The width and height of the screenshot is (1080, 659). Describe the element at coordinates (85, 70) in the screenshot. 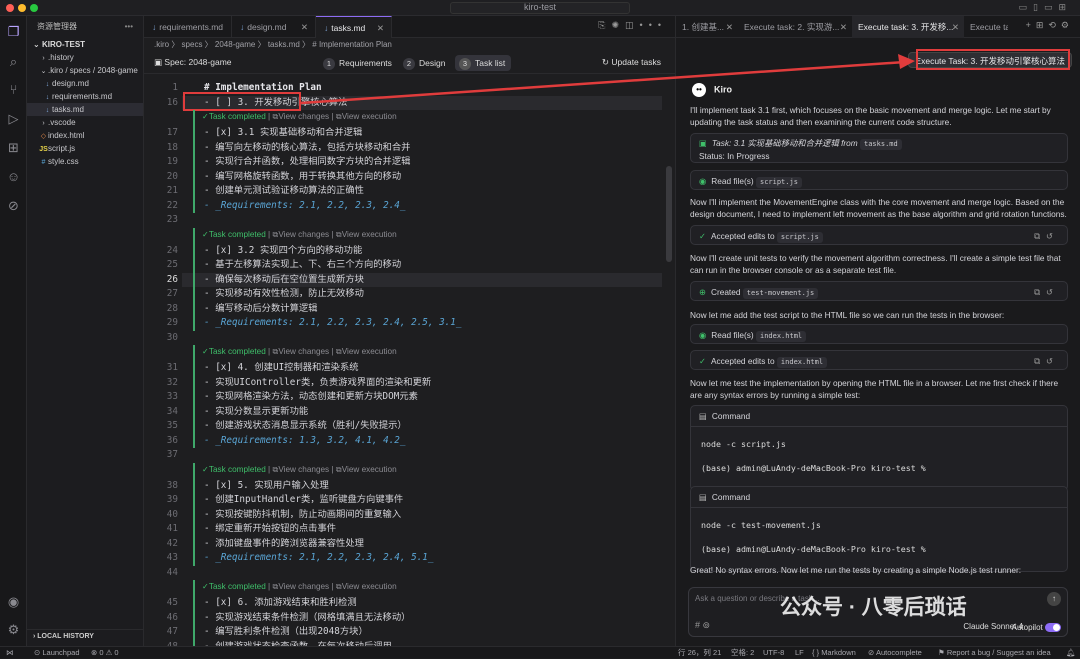

I see `tree-folder-specs: ⌄ .kiro / specs / 2048-game` at that location.